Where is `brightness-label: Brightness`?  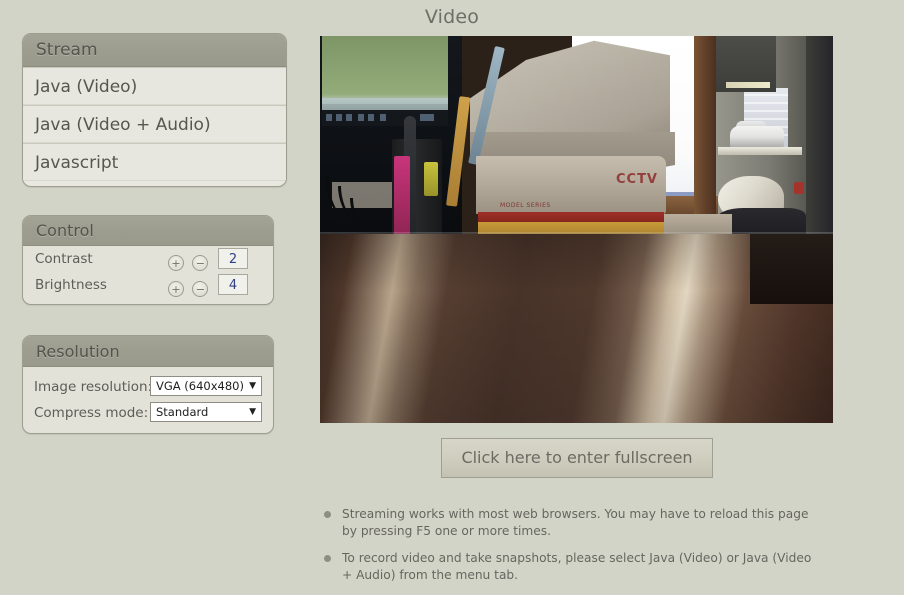 brightness-label: Brightness is located at coordinates (71, 285).